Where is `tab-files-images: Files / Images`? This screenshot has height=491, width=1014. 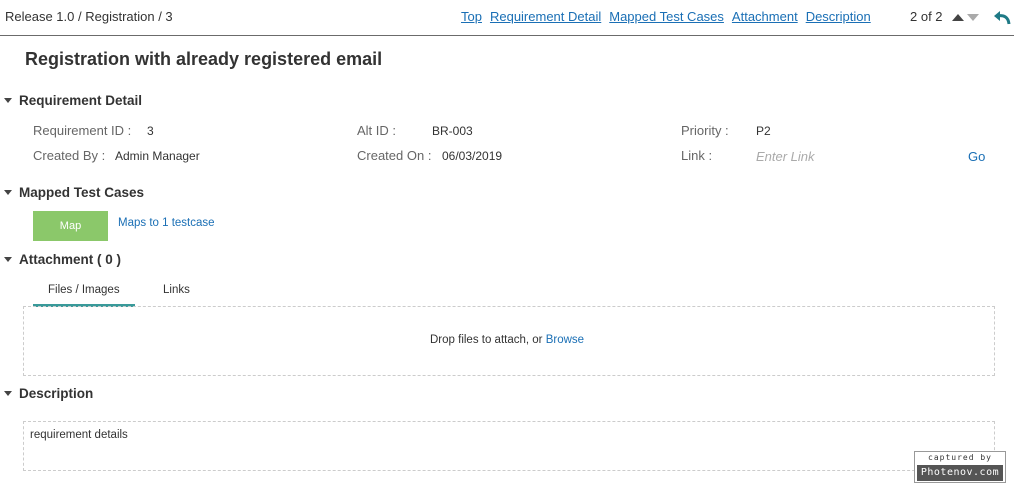
tab-files-images: Files / Images is located at coordinates (84, 290).